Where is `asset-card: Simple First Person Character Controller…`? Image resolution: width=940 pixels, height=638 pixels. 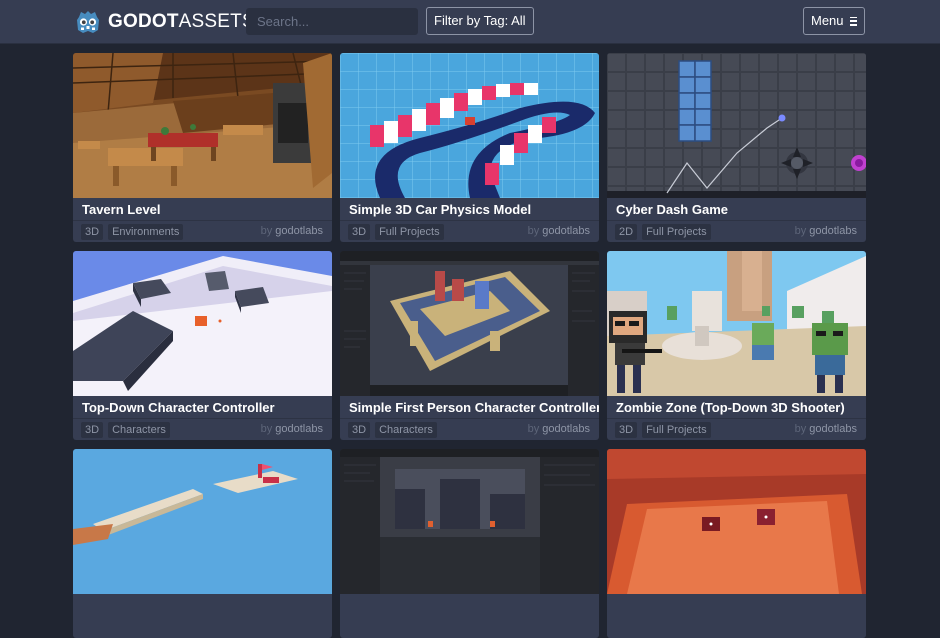 asset-card: Simple First Person Character Controller… is located at coordinates (469, 345).